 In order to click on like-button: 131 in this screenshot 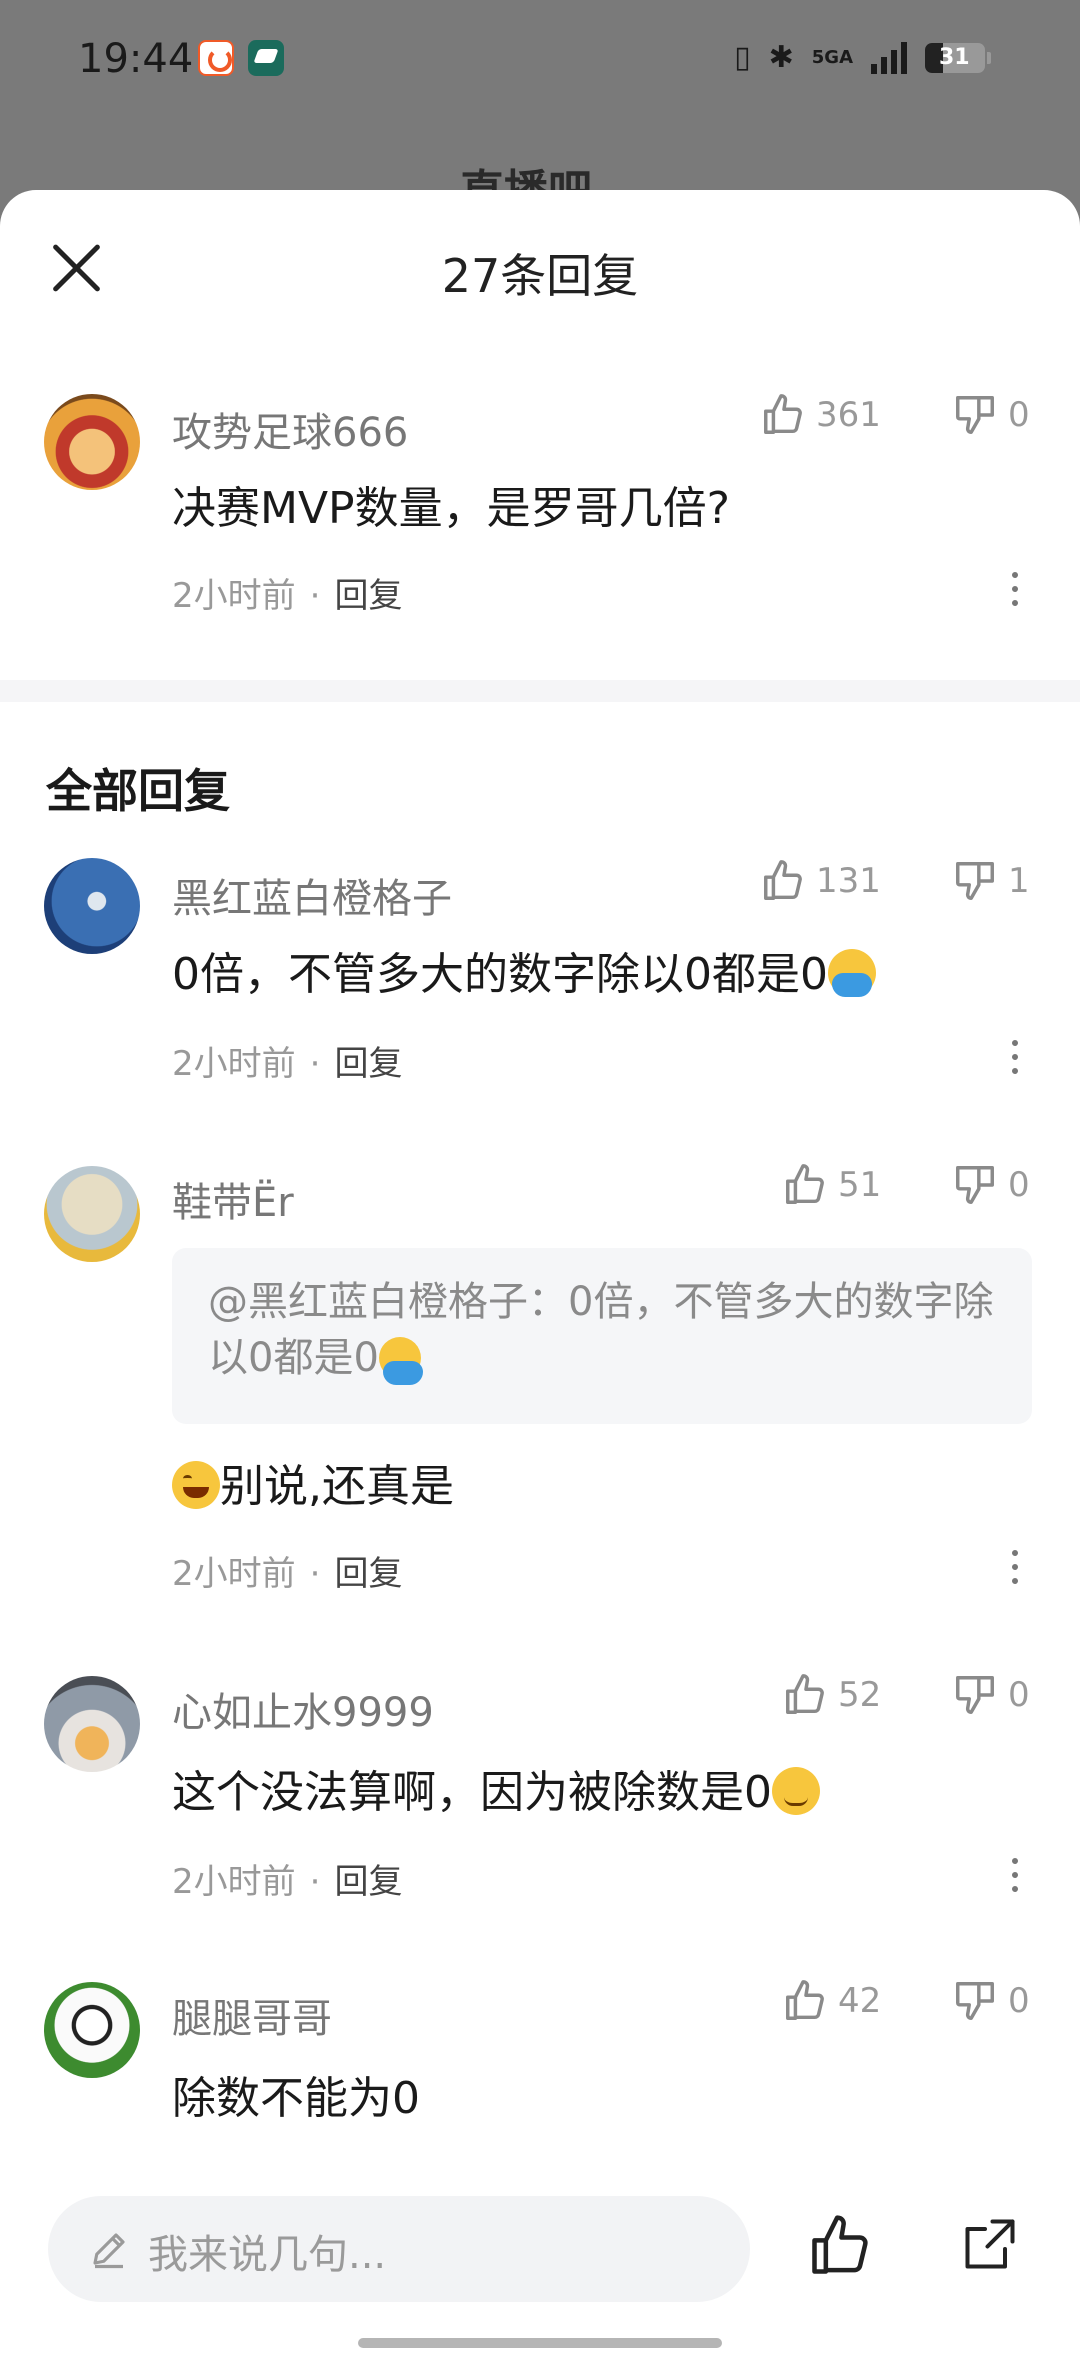, I will do `click(820, 881)`.